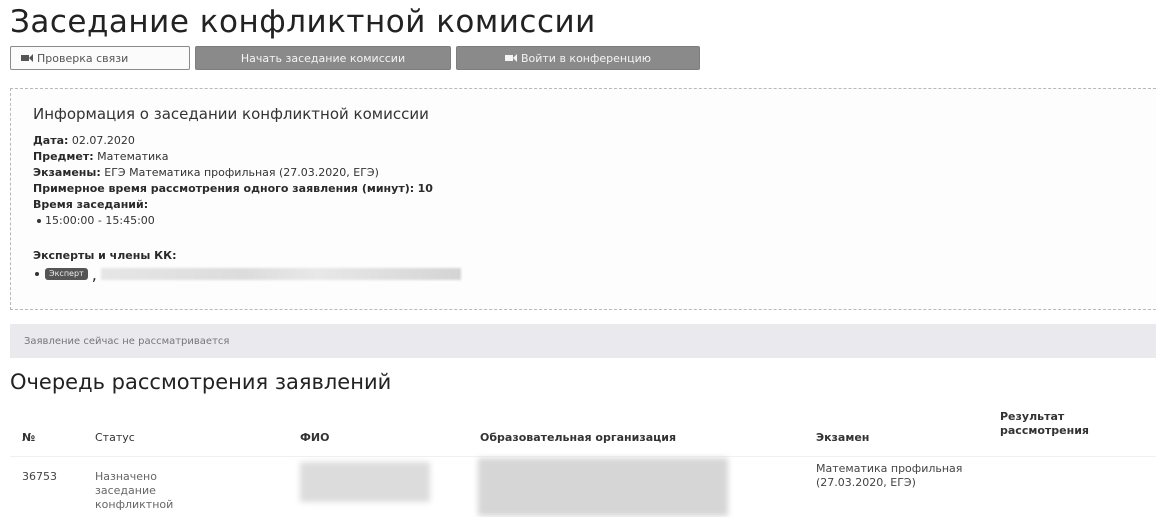 The image size is (1156, 517). Describe the element at coordinates (105, 255) in the screenshot. I see `experts-label: Эксперты и члены КК:` at that location.